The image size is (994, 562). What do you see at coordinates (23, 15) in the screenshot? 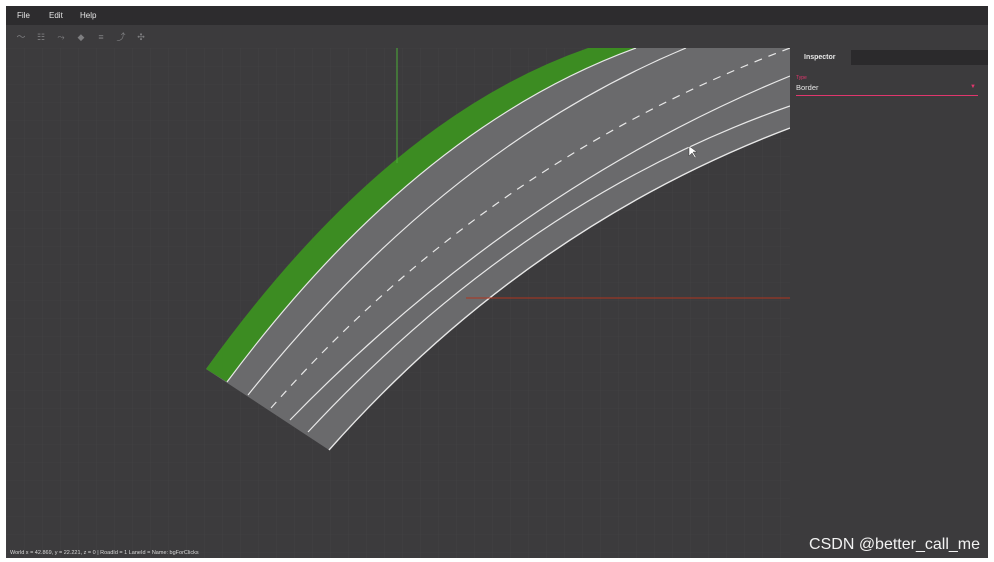
I see `menu-file: File` at bounding box center [23, 15].